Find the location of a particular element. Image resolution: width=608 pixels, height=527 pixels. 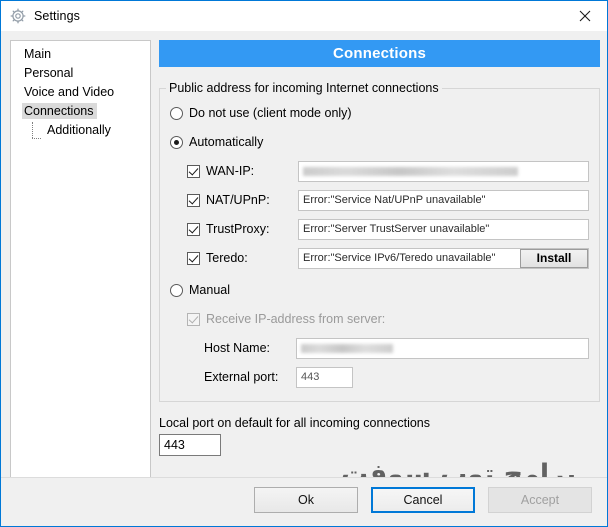

radio-label-do-not-use: Do not use (client mode only) is located at coordinates (270, 113).